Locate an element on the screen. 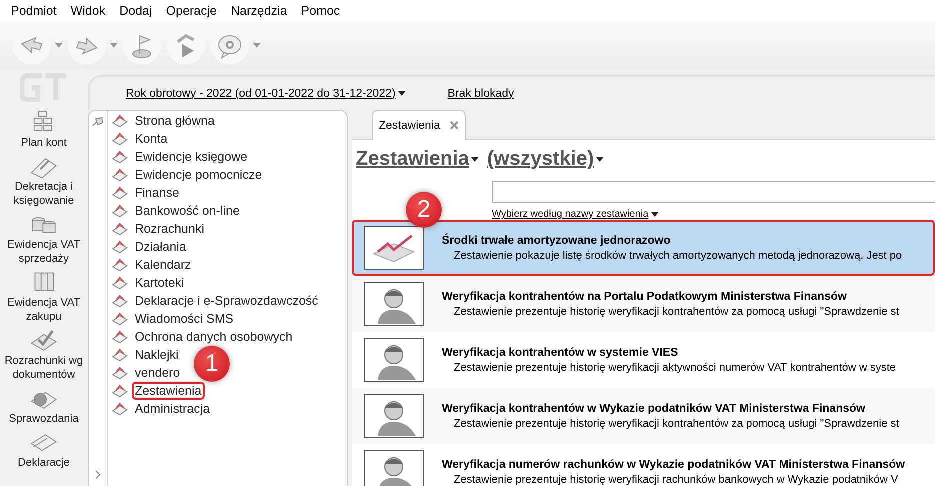 The width and height of the screenshot is (935, 486). nav-item: Naklejki is located at coordinates (145, 355).